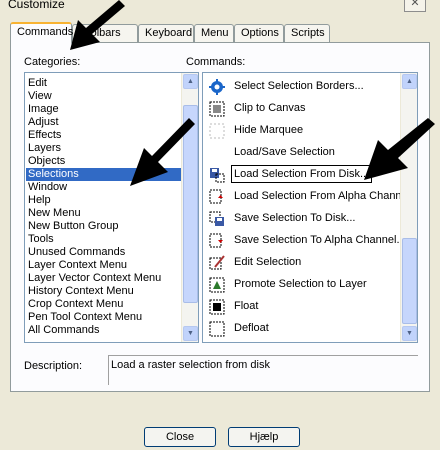  What do you see at coordinates (36, 5) in the screenshot?
I see `window-title: Customize` at bounding box center [36, 5].